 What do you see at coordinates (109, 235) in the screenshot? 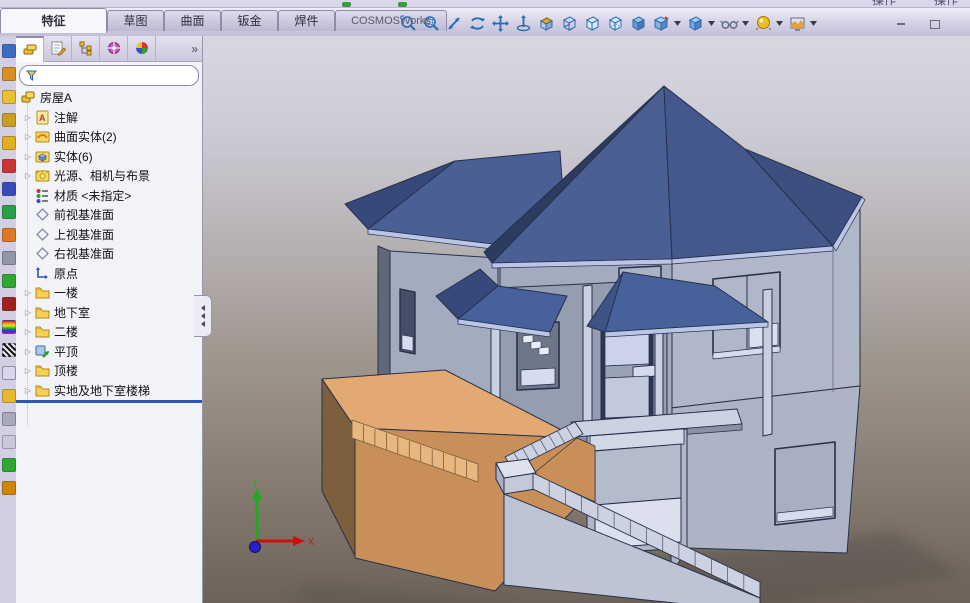
I see `tree-item-7: 上视基准面` at bounding box center [109, 235].